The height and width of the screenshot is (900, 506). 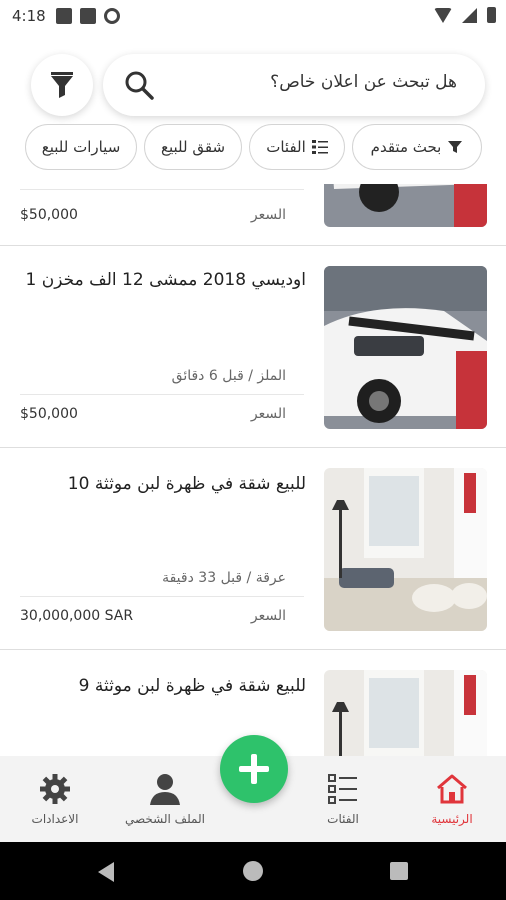 I want to click on nav-categories: الفئات, so click(x=343, y=802).